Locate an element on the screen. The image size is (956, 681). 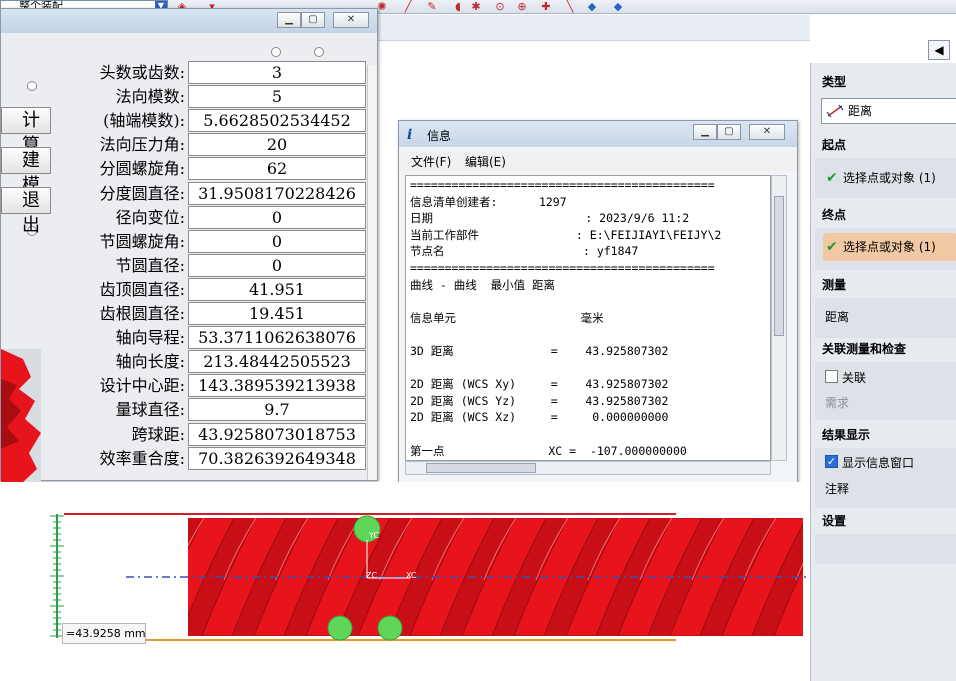
parameter-window-titlebar: ▁ ▢ ✕ is located at coordinates (189, 21).